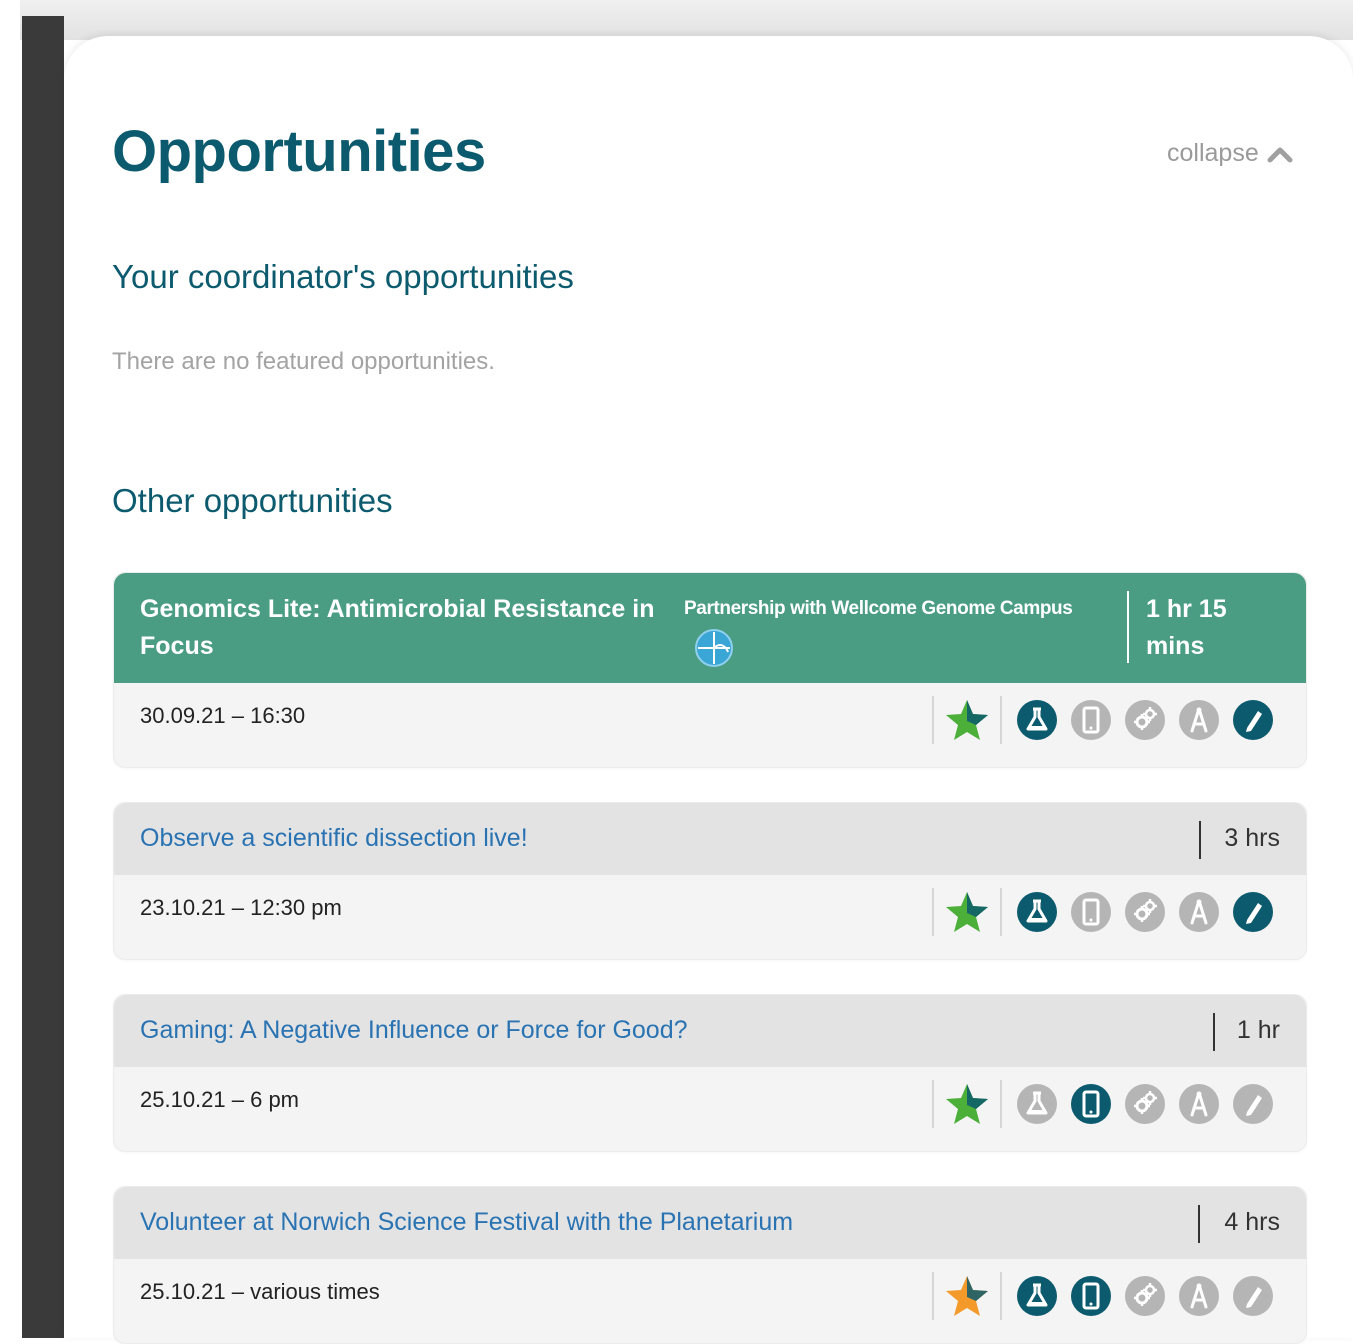 This screenshot has width=1353, height=1344. Describe the element at coordinates (1252, 838) in the screenshot. I see `opportunity-duration: 3 hrs` at that location.